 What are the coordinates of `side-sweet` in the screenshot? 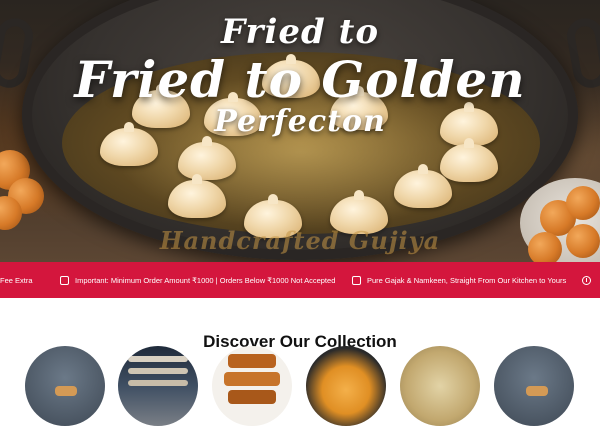 It's located at (583, 203).